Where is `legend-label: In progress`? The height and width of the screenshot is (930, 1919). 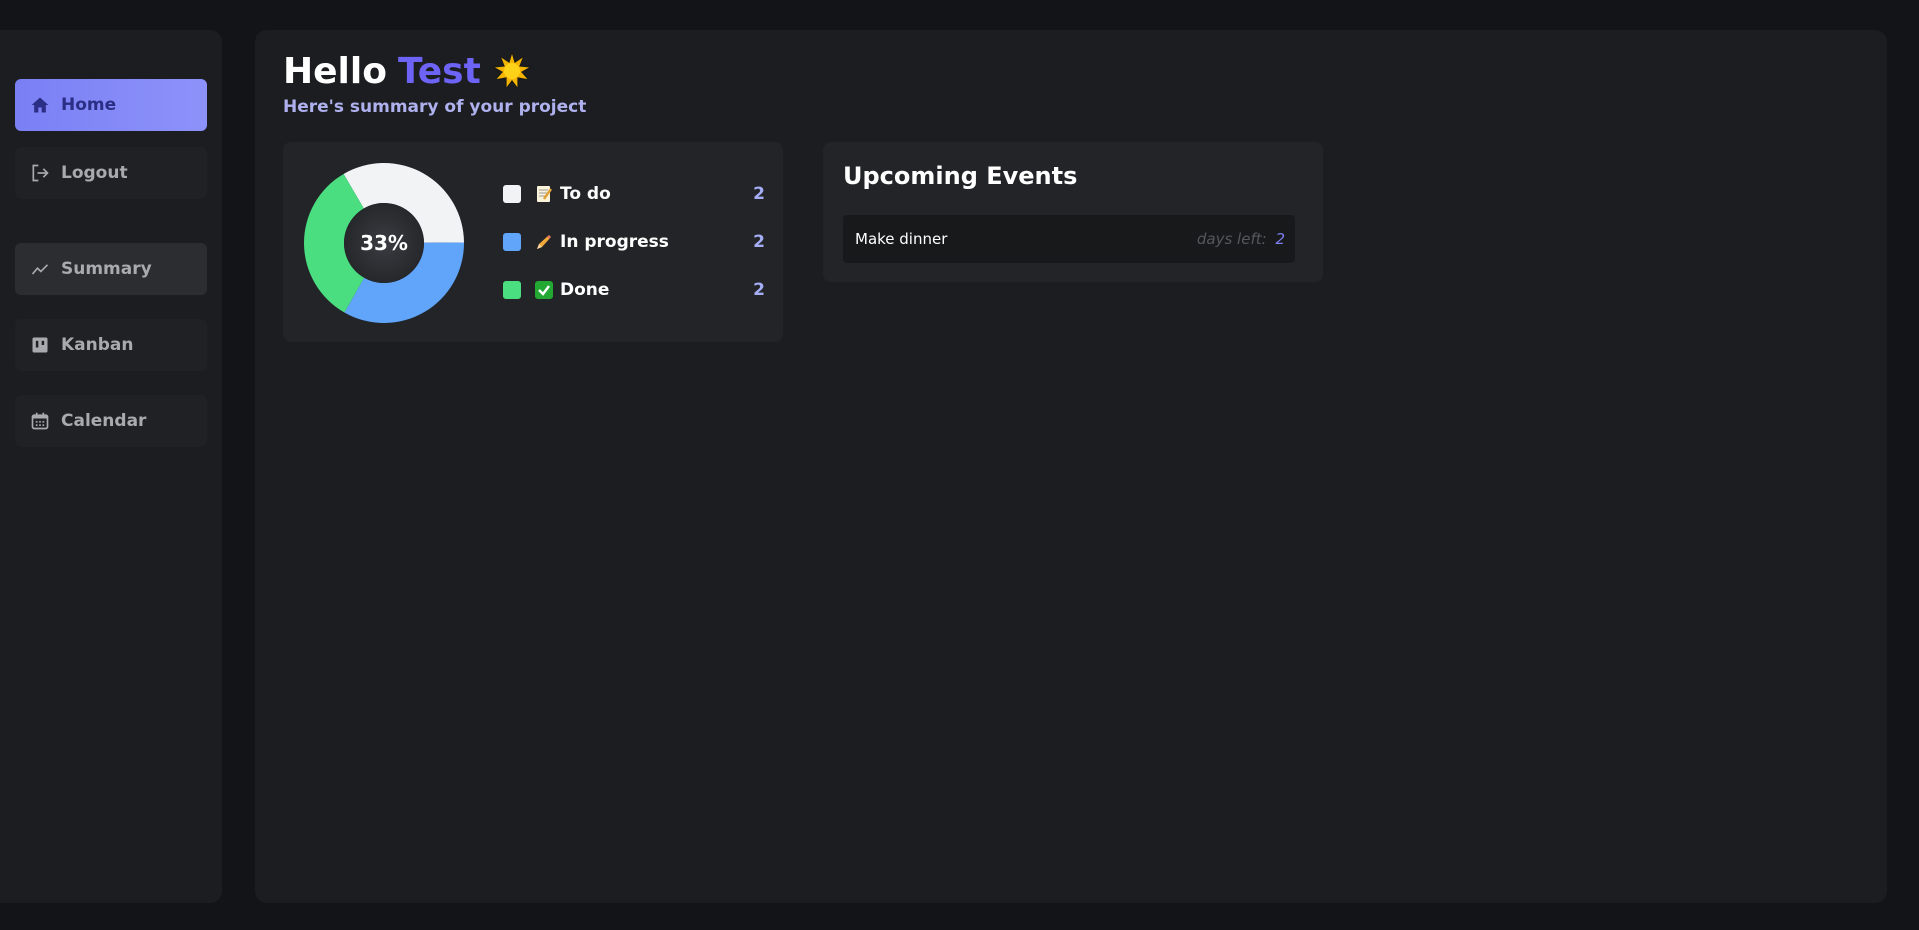
legend-label: In progress is located at coordinates (614, 242).